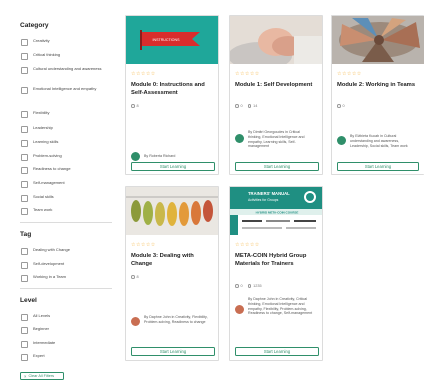  I want to click on filter-category-team-work: Team work, so click(67, 211).